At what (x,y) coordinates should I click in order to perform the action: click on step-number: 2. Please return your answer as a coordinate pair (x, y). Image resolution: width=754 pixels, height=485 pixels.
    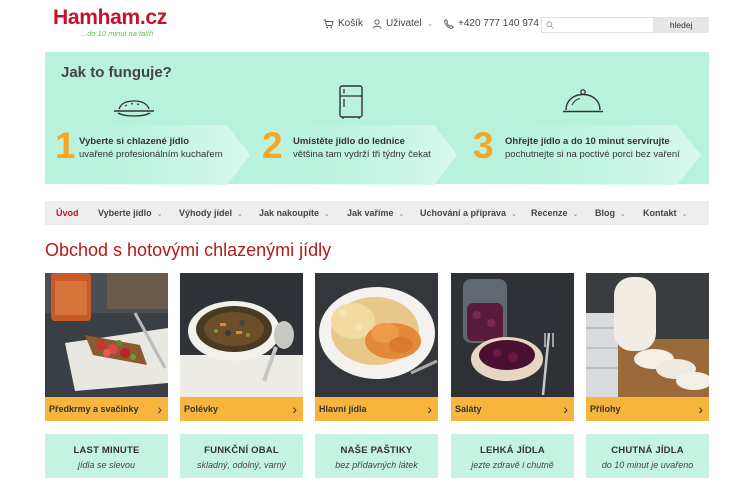
    Looking at the image, I should click on (272, 145).